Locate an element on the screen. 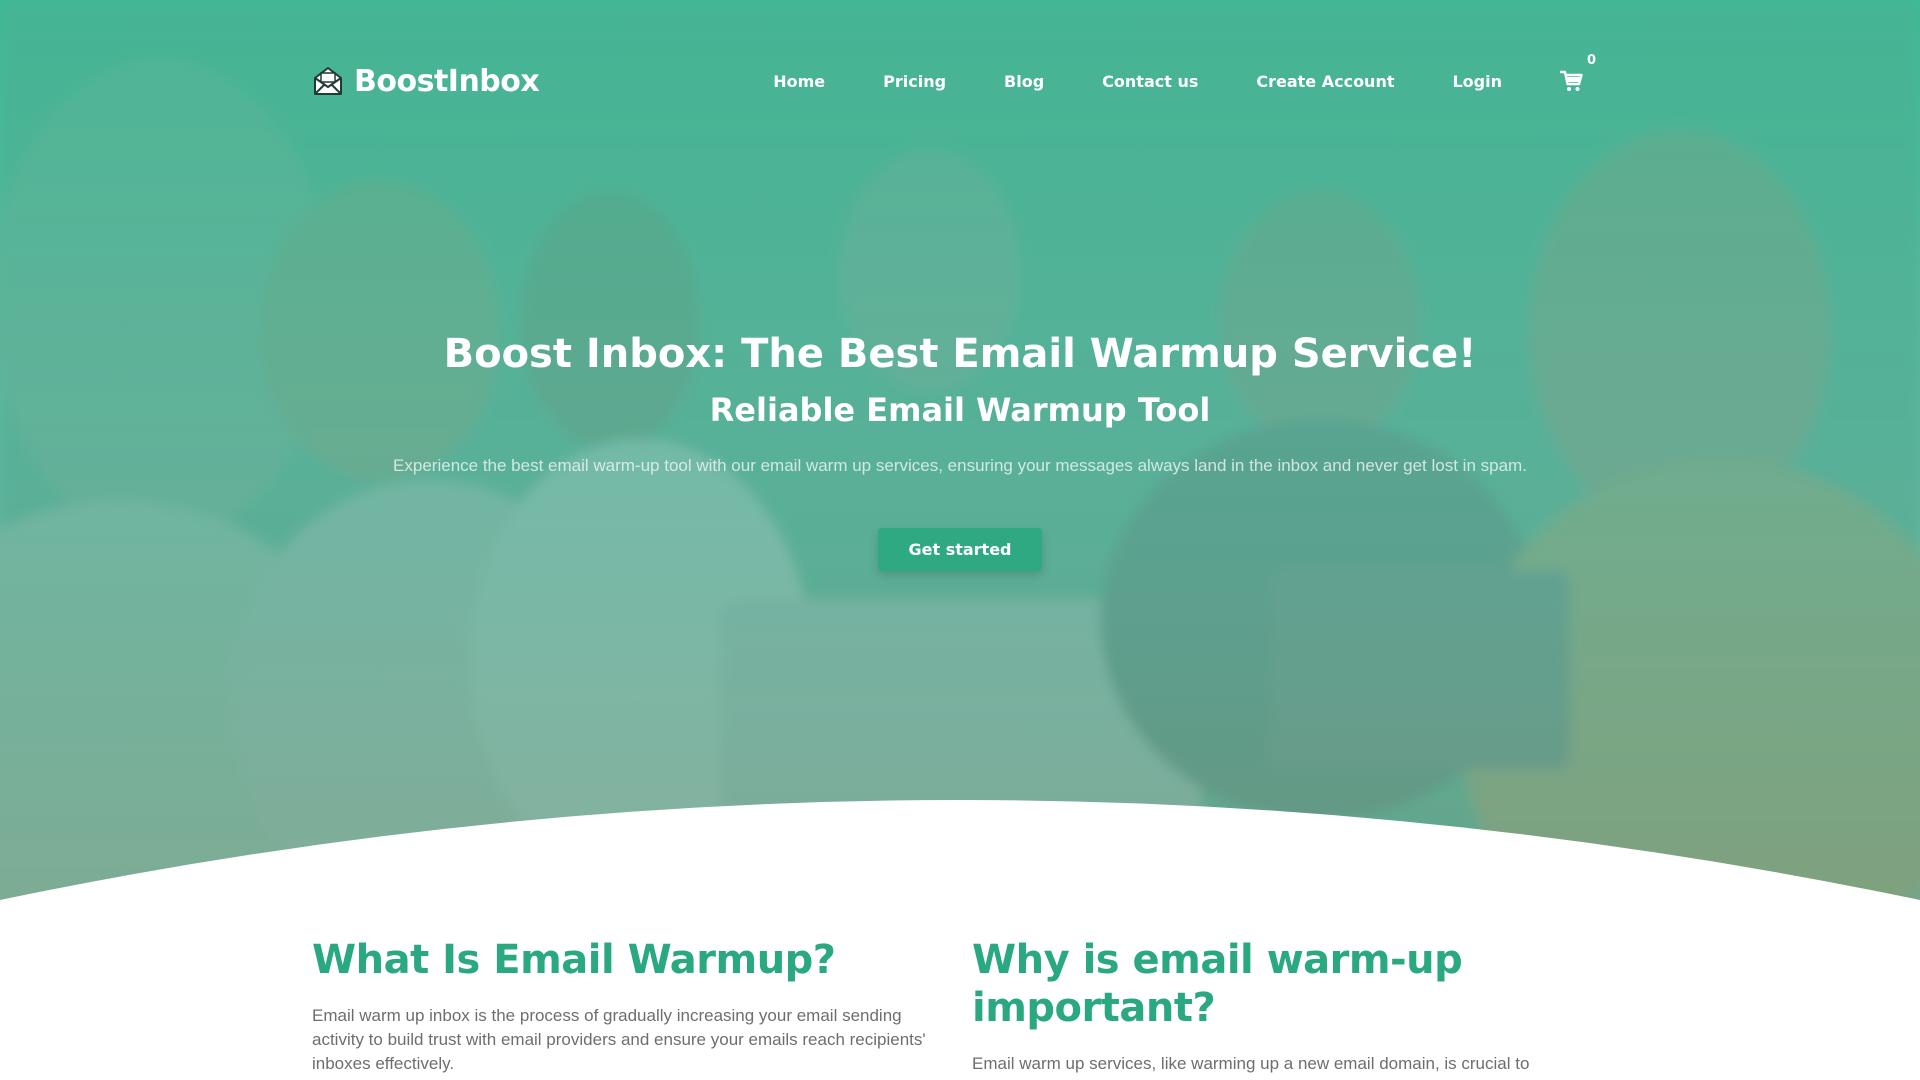  brand-name: BoostInbox is located at coordinates (447, 81).